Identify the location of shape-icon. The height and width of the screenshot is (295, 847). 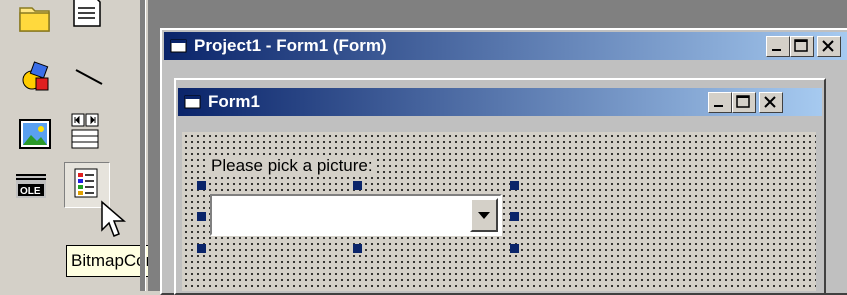
(35, 76).